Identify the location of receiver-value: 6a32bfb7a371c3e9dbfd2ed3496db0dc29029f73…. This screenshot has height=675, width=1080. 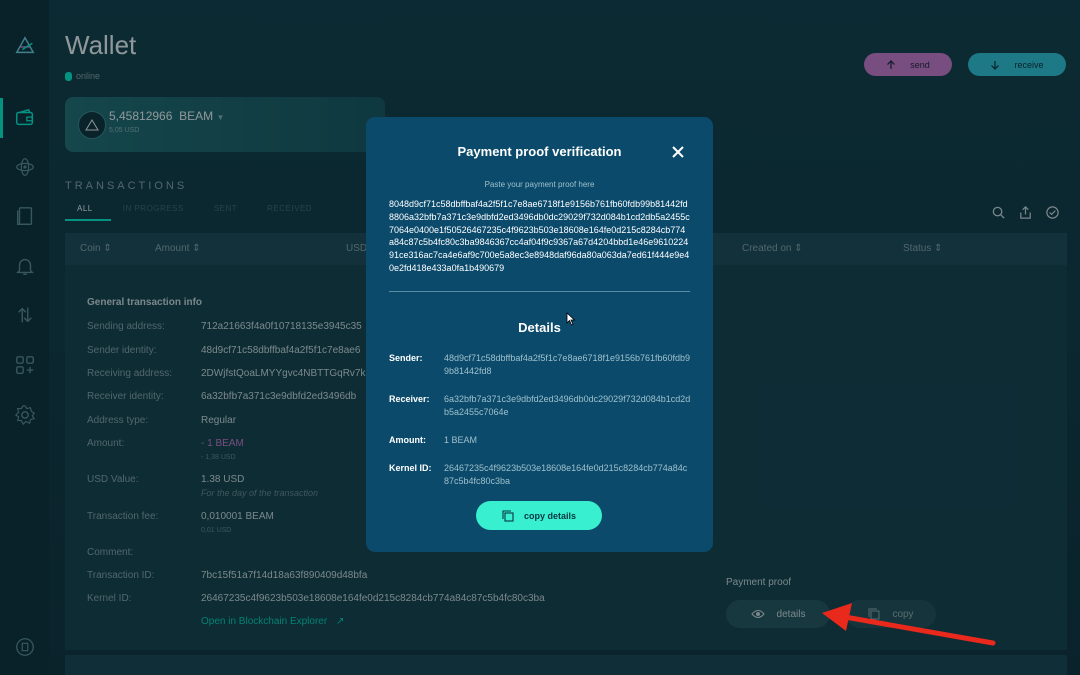
(567, 405).